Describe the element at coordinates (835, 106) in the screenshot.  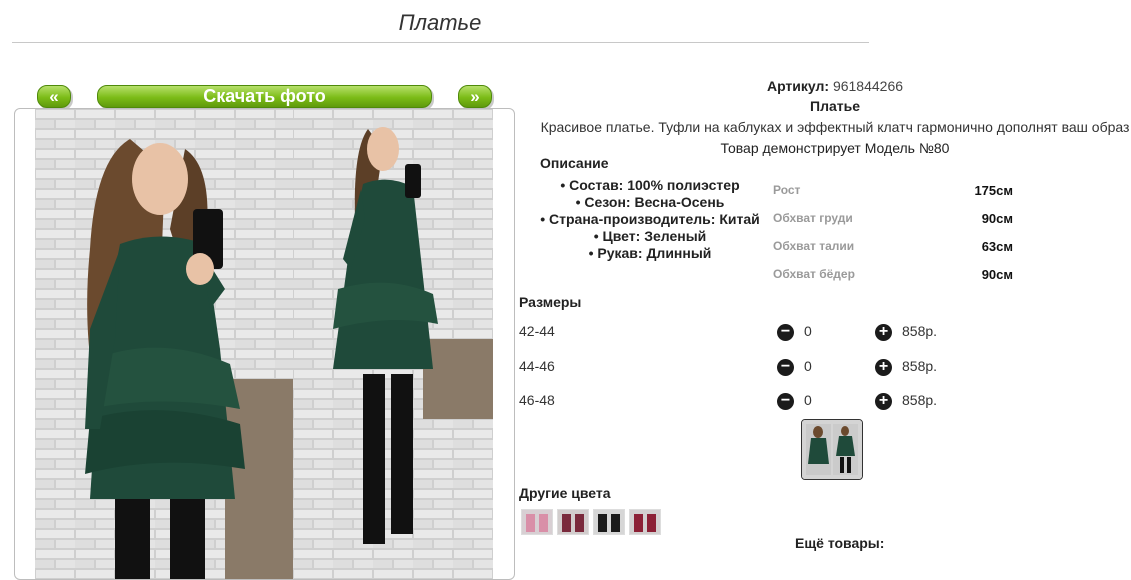
I see `product-name: Платье` at that location.